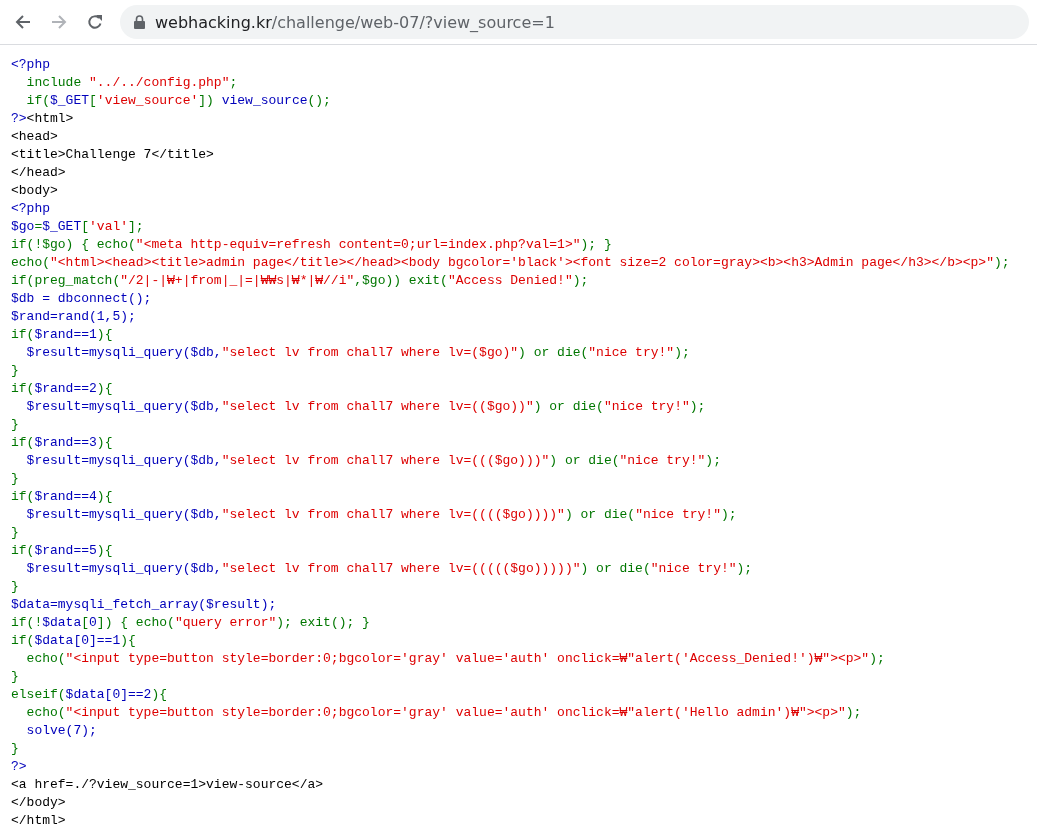  What do you see at coordinates (300, 281) in the screenshot?
I see `code-line: if(preg_match("/2|-|₩+|from|_|=|₩₩s|₩*|₩//i",$go)) exit("Access Denied!");` at bounding box center [300, 281].